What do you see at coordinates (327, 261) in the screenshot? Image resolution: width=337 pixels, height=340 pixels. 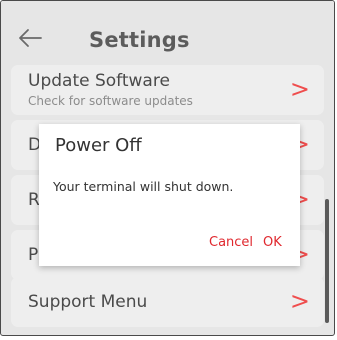 I see `scrollbar` at bounding box center [327, 261].